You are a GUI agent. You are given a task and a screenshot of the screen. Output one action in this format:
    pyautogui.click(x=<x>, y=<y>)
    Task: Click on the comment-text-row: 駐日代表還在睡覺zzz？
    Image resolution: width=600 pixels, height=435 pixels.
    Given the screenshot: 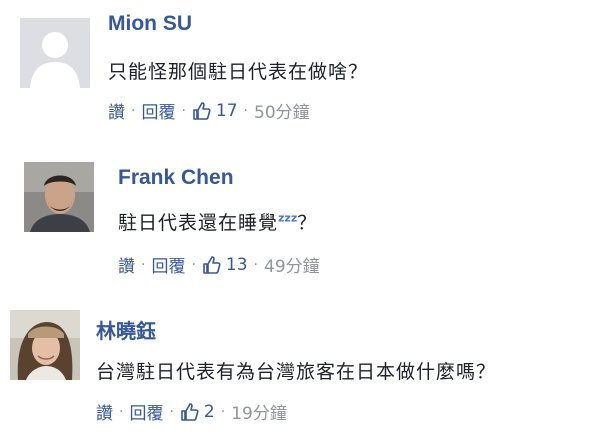 What is the action you would take?
    pyautogui.click(x=217, y=221)
    